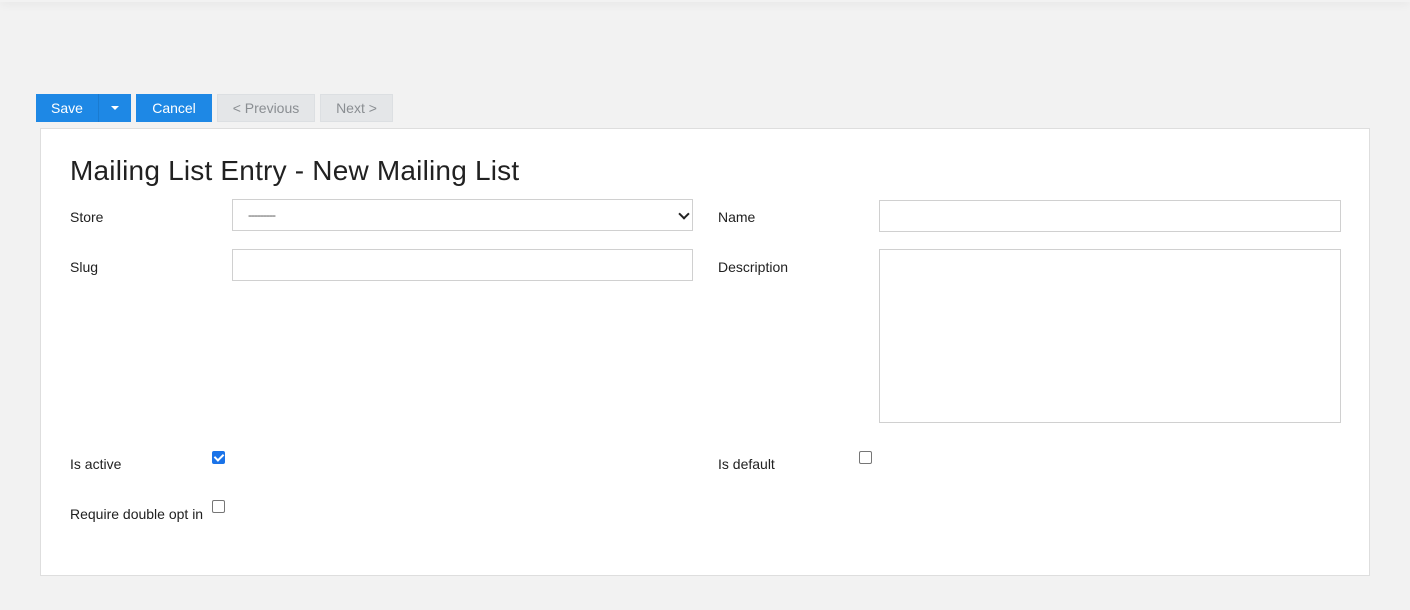 The width and height of the screenshot is (1410, 610). Describe the element at coordinates (705, 1) in the screenshot. I see `top-bar-shadow` at that location.